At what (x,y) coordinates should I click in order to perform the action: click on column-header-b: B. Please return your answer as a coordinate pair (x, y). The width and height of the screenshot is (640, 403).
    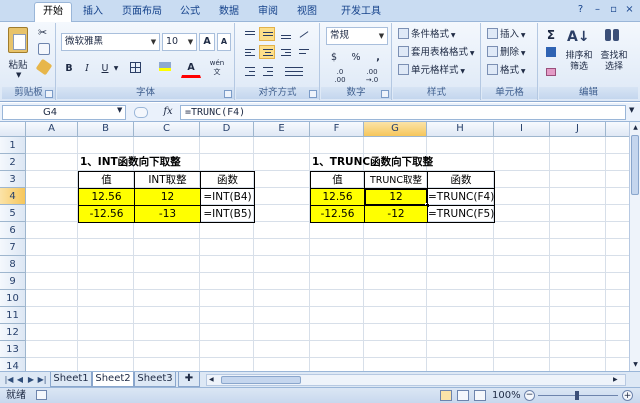
    Looking at the image, I should click on (106, 129).